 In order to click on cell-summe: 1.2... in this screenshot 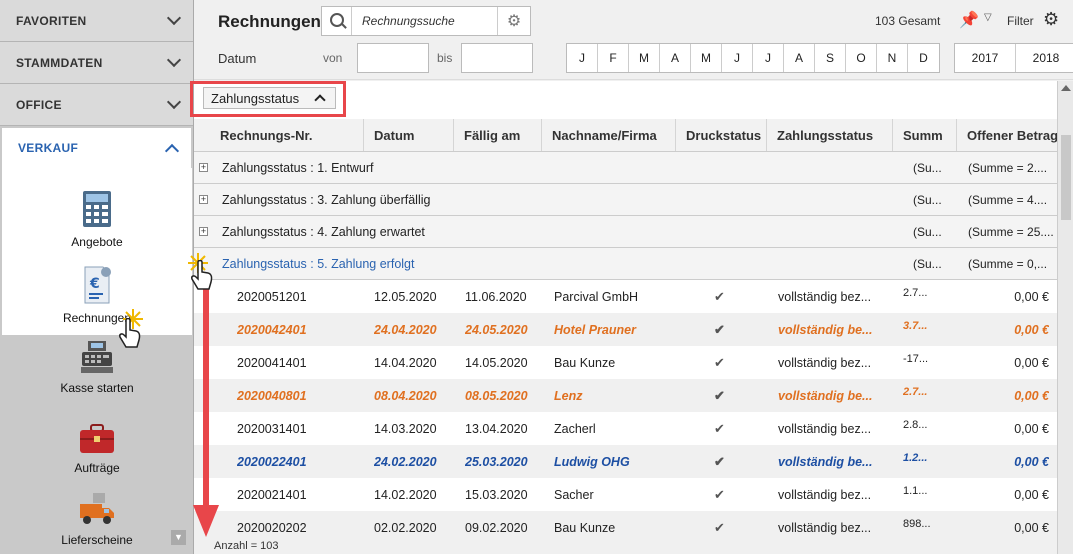, I will do `click(915, 458)`.